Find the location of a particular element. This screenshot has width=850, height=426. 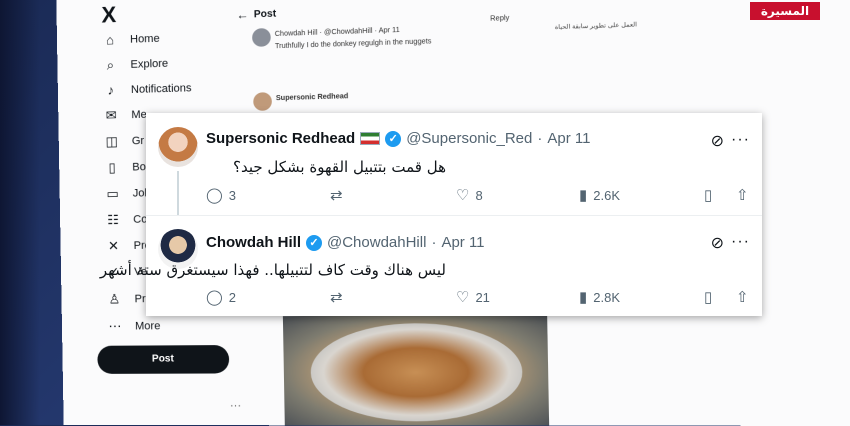

reply-button: ◯ 2 is located at coordinates (221, 297).